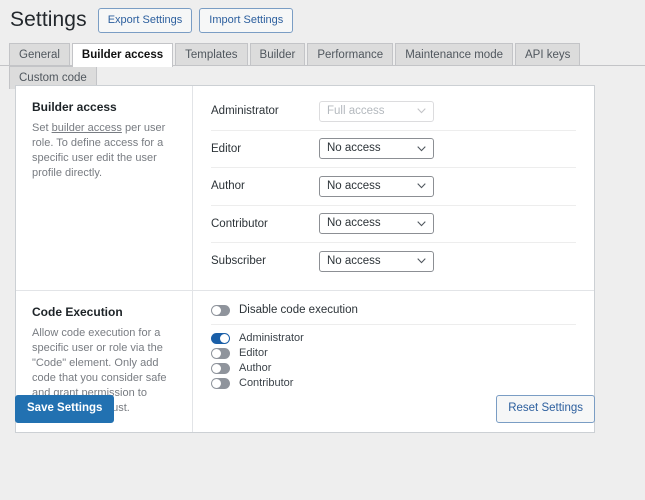 The image size is (645, 500). I want to click on role-row-editor: Editor No access, so click(393, 149).